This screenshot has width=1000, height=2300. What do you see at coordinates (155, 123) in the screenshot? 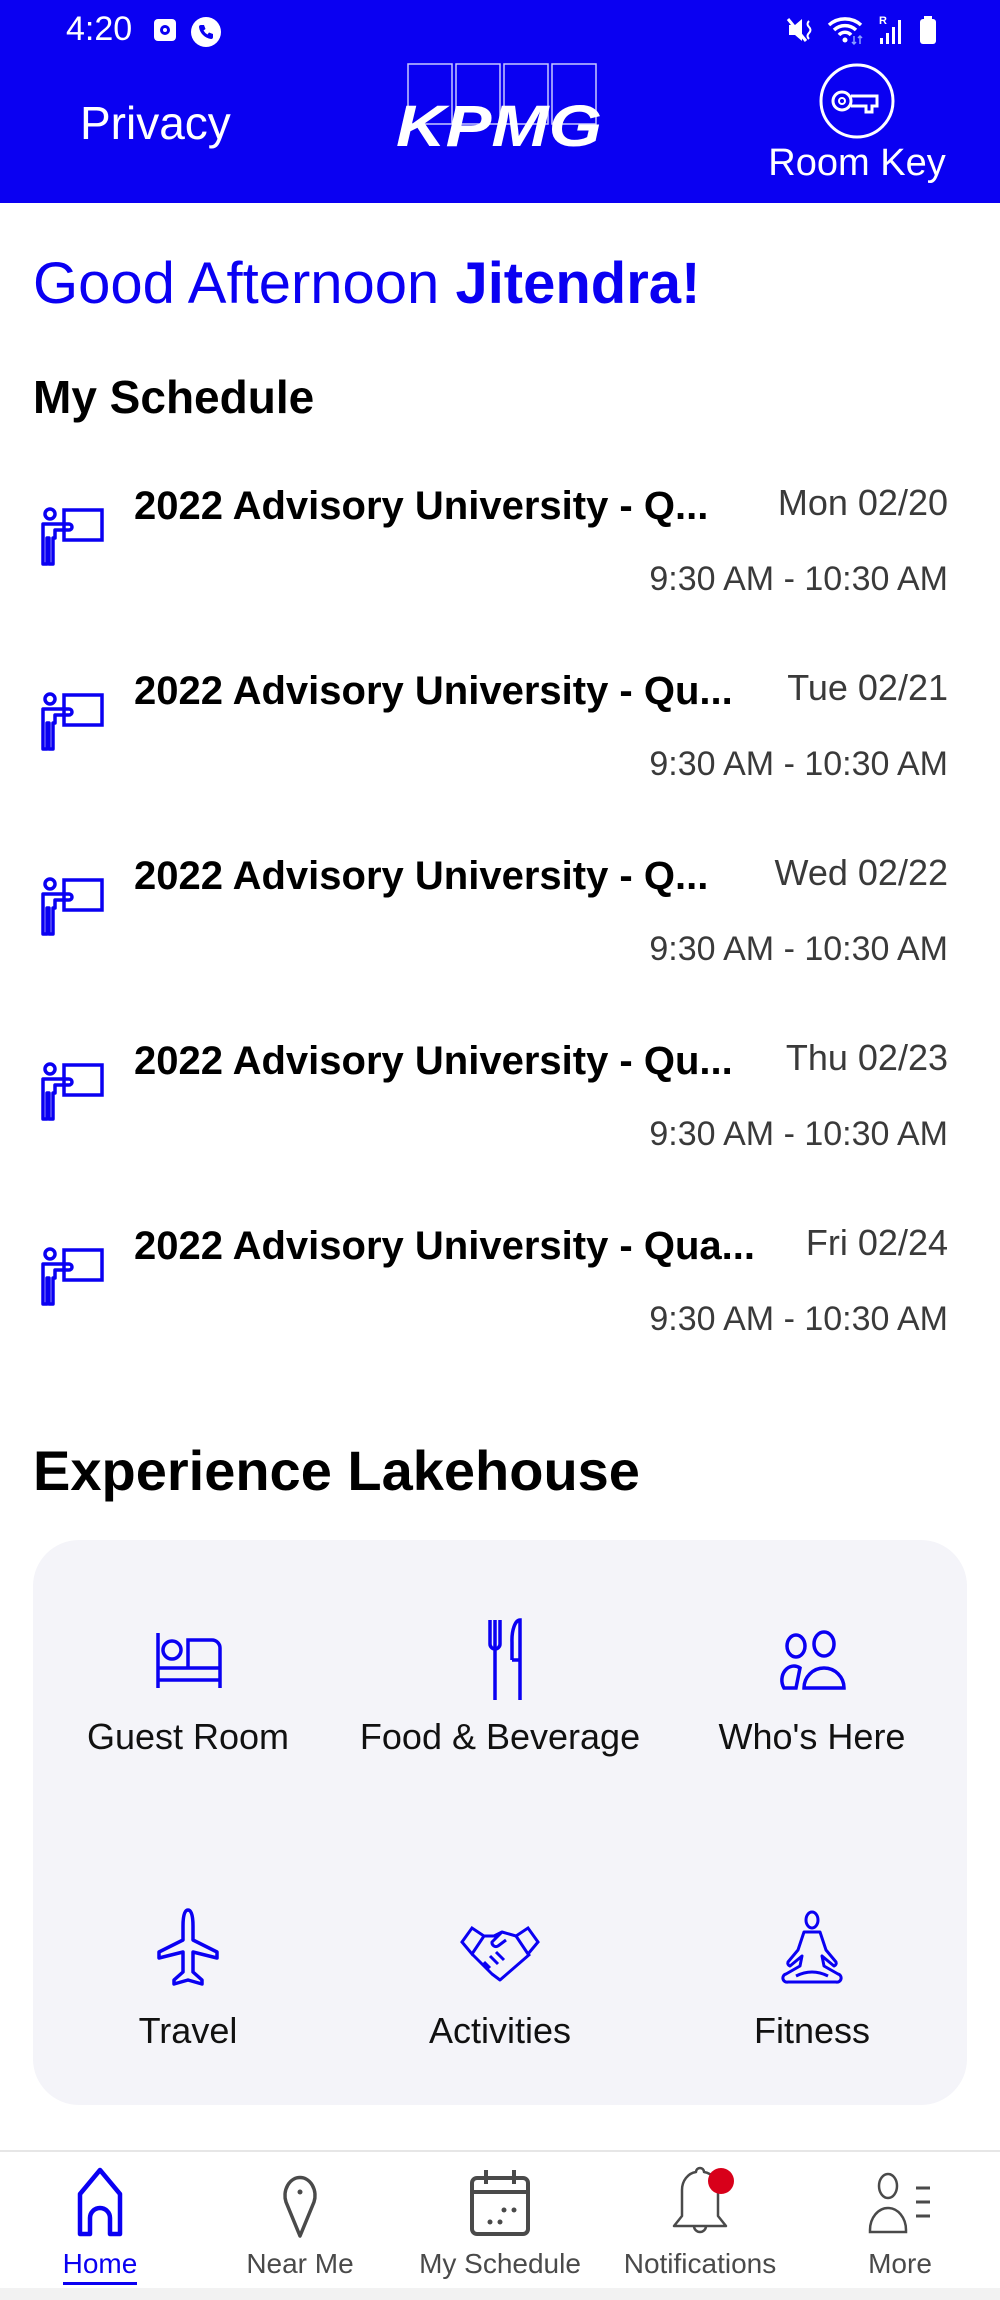
I see `privacy-link: Privacy` at bounding box center [155, 123].